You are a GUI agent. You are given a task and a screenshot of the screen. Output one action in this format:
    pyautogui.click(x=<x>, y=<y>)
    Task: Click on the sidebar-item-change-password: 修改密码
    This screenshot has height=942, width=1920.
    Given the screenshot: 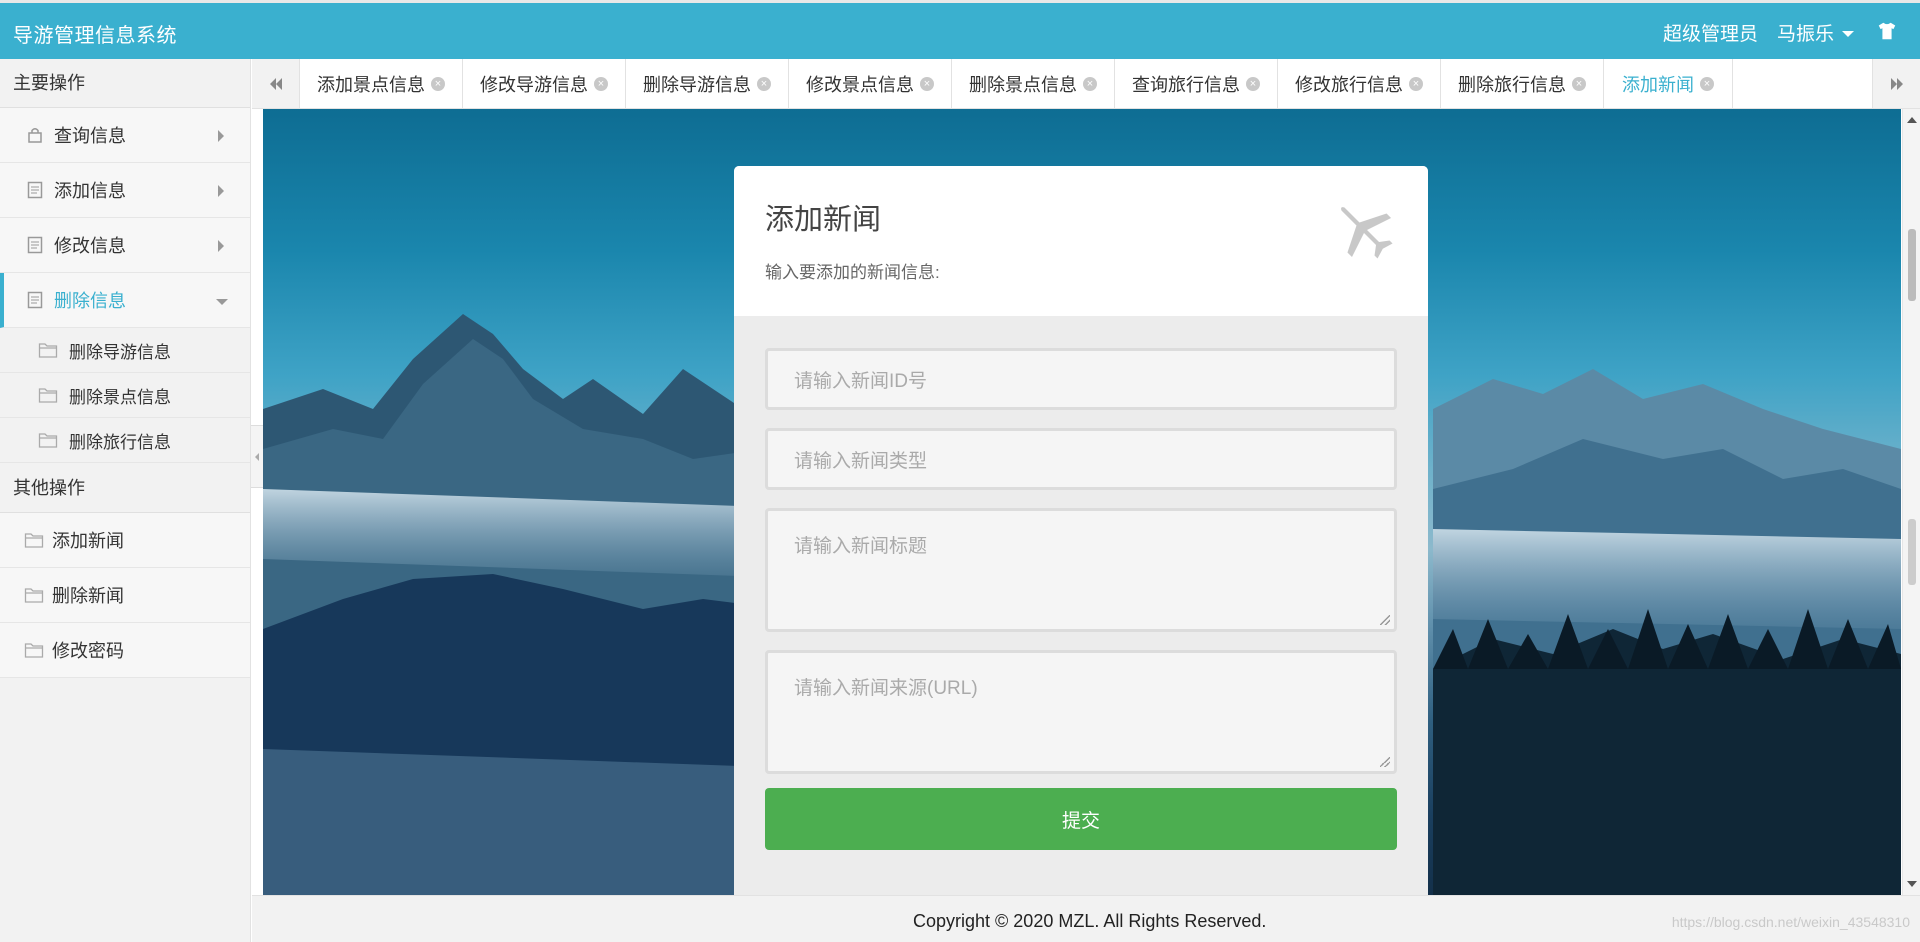 What is the action you would take?
    pyautogui.click(x=125, y=650)
    